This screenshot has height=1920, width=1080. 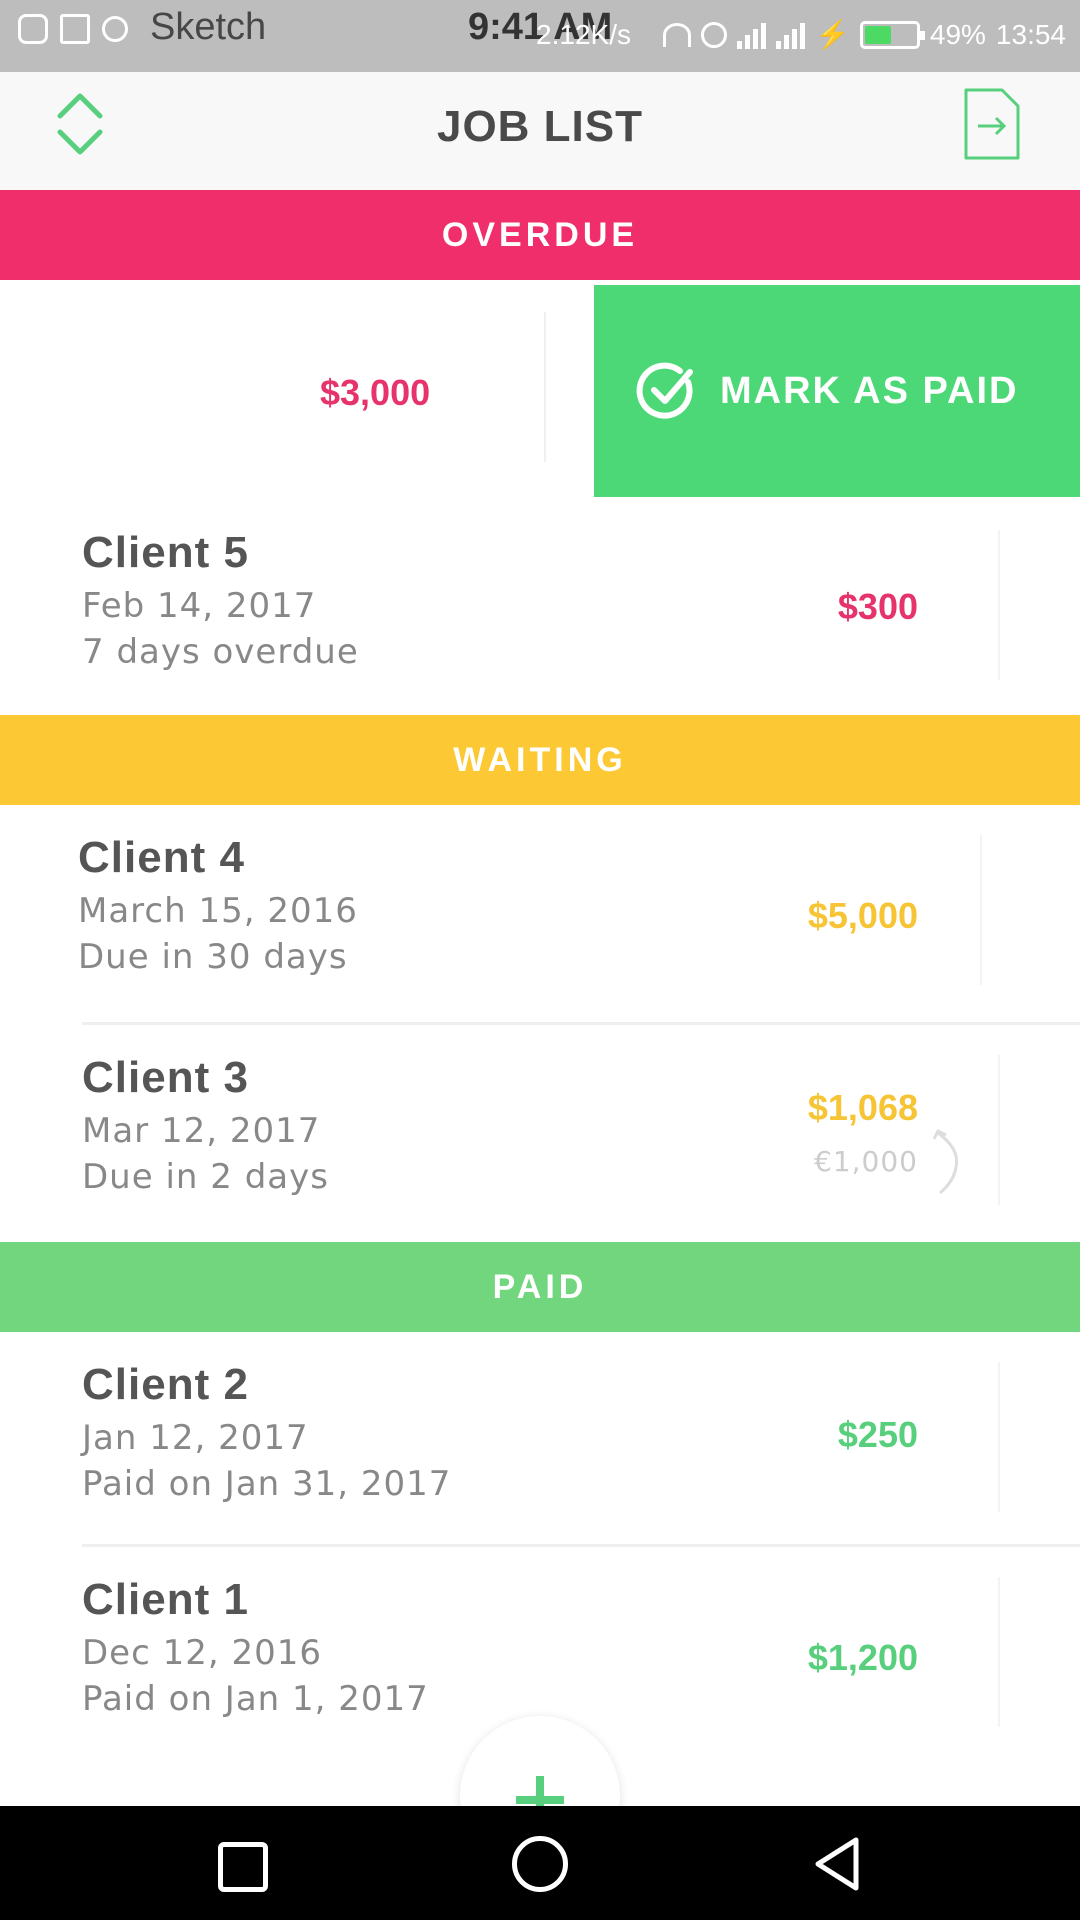 What do you see at coordinates (677, 34) in the screenshot?
I see `wifi-icon` at bounding box center [677, 34].